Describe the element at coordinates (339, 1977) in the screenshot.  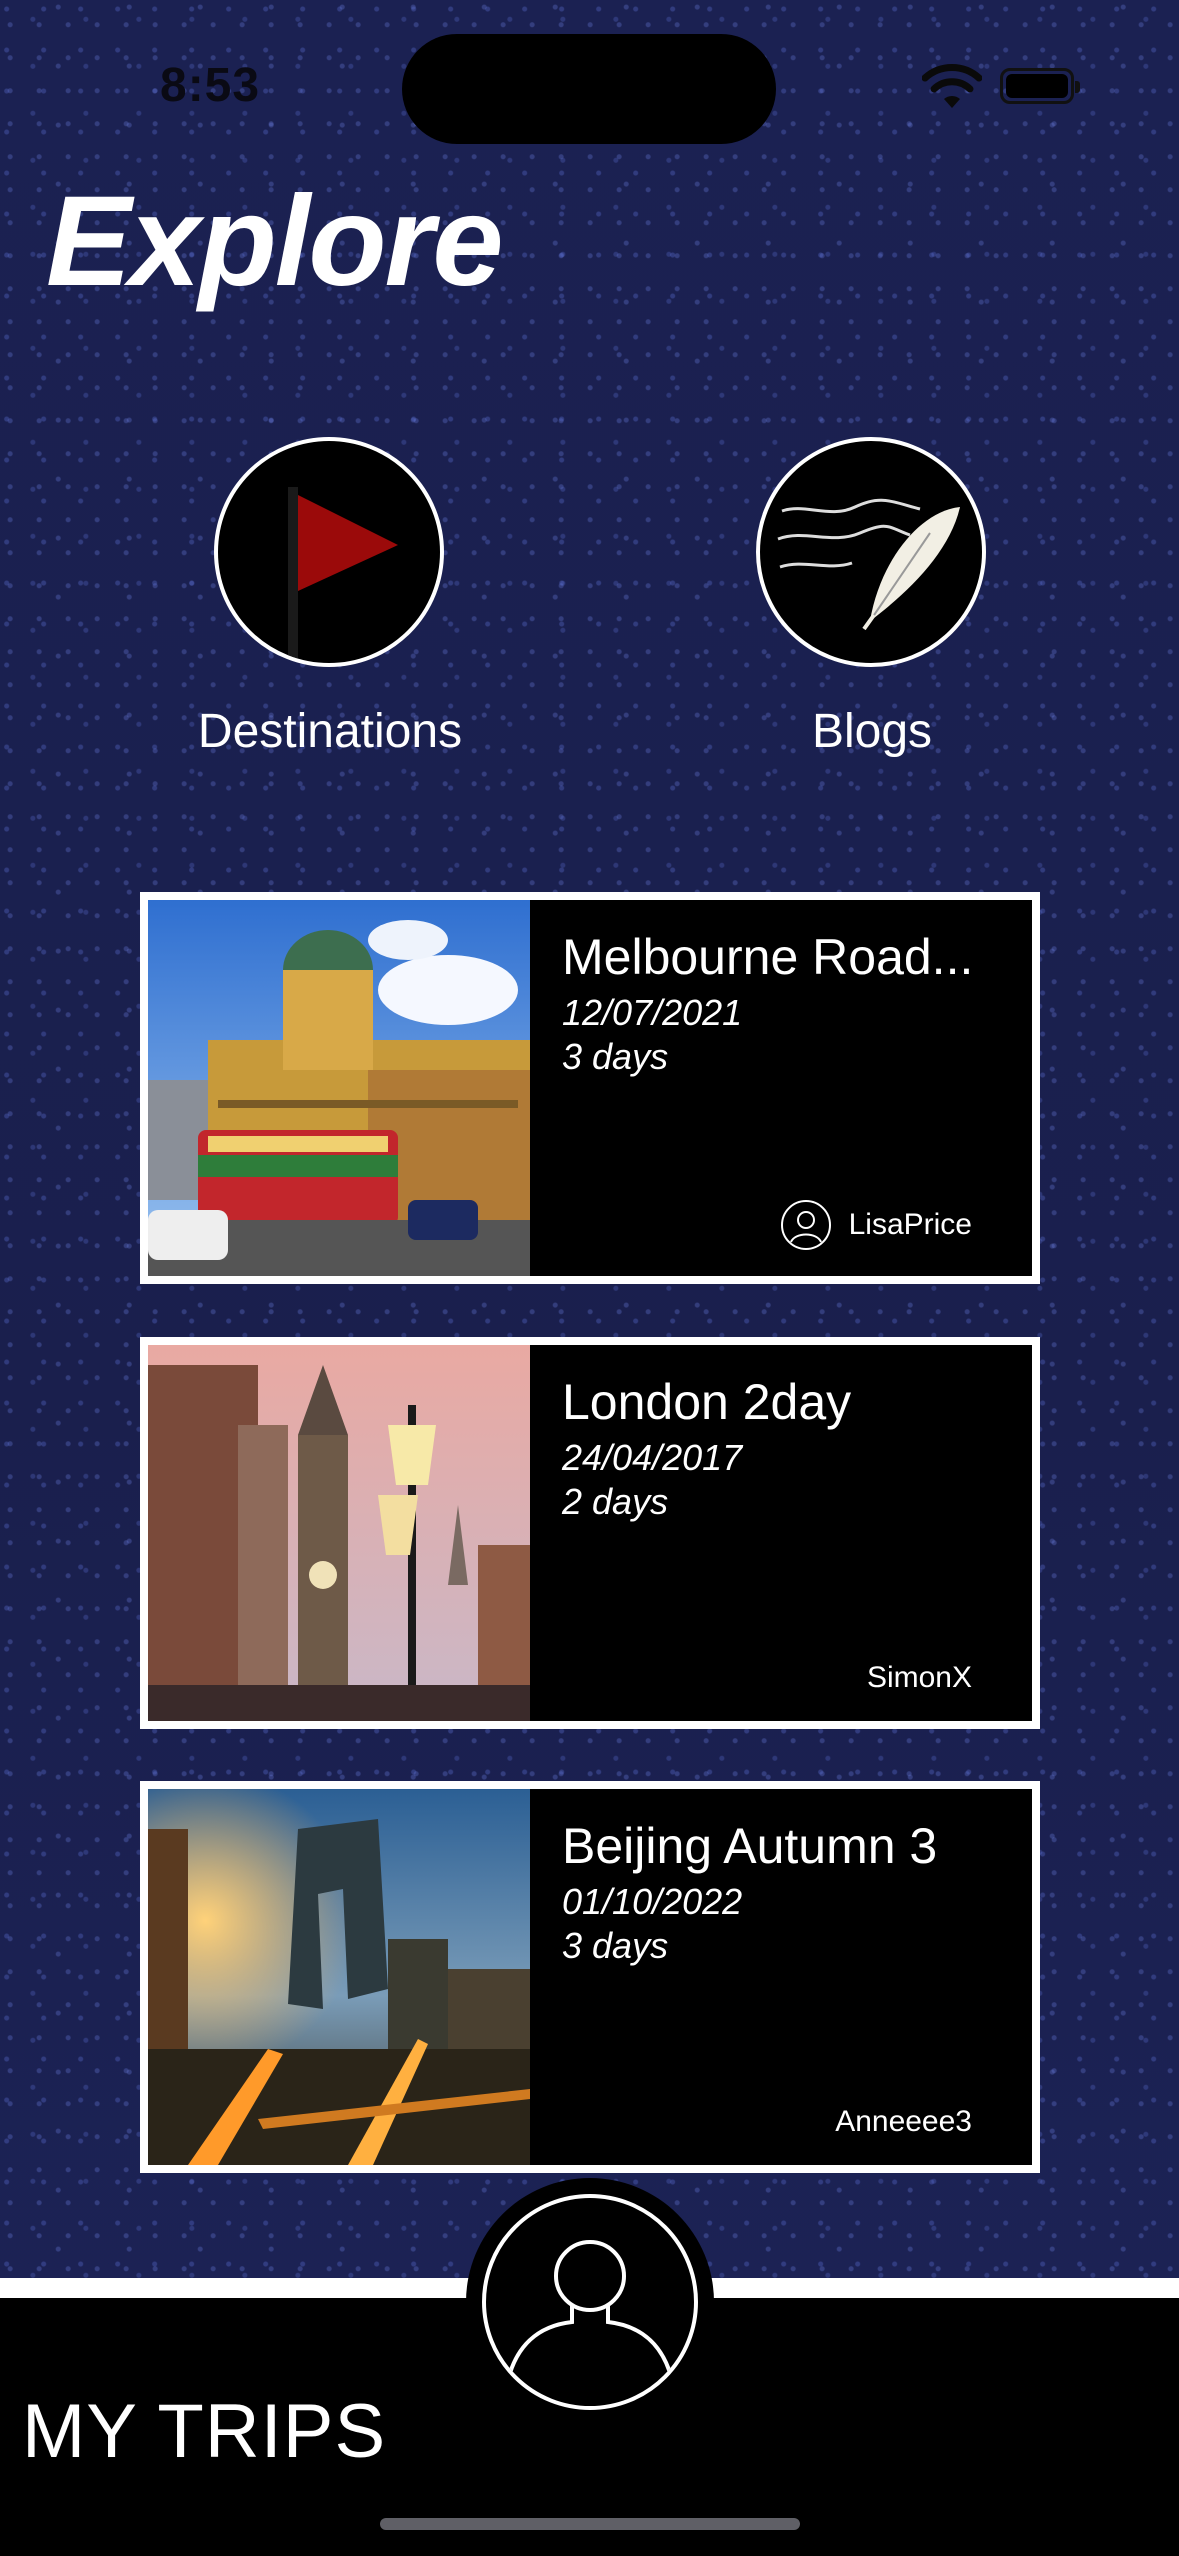
I see `trip-photo-beijing` at that location.